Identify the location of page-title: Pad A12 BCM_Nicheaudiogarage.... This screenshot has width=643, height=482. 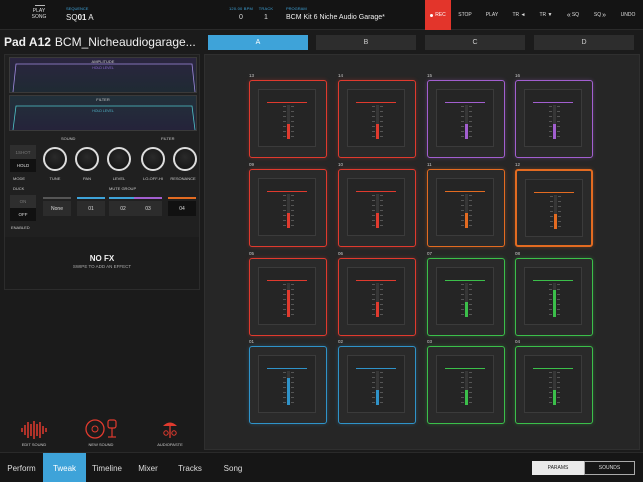
(104, 42).